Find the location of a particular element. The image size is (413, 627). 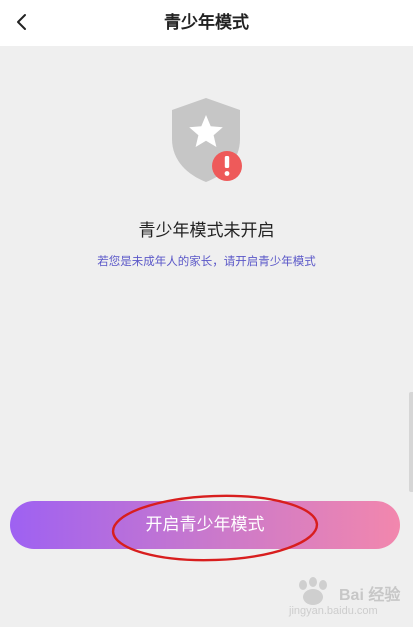

page-title: 青少年模式 is located at coordinates (206, 23).